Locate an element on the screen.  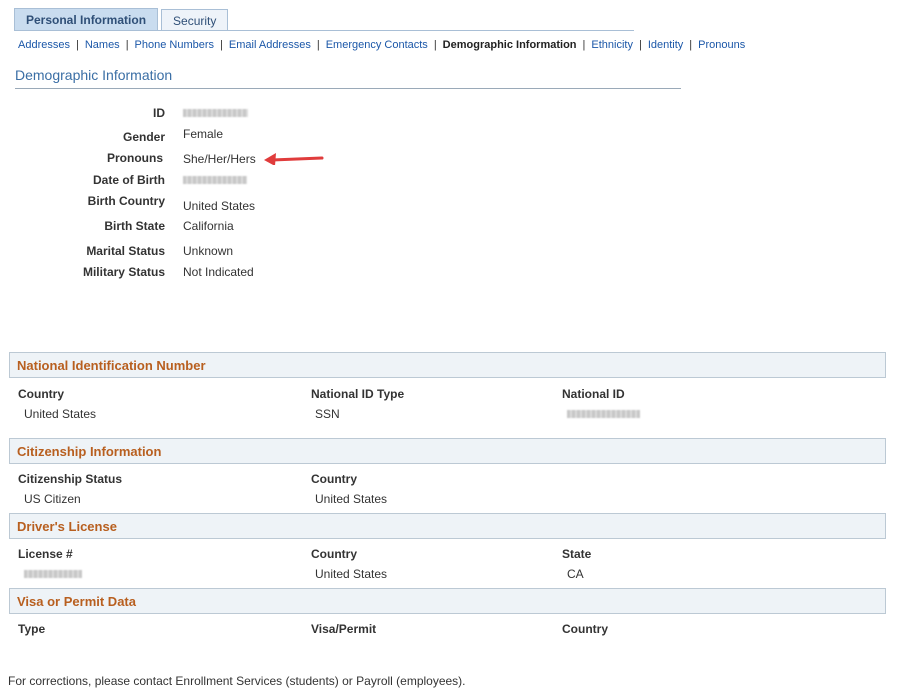
citizenship-status-column-header: Citizenship Status is located at coordinates (70, 479).